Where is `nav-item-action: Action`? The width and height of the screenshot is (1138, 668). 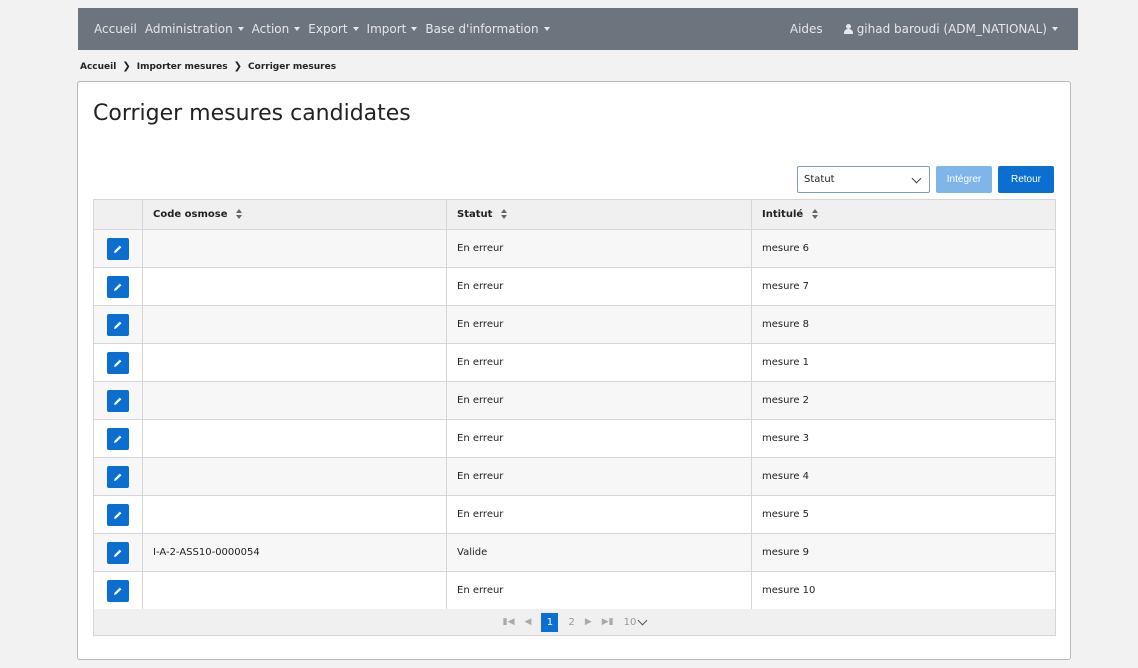 nav-item-action: Action is located at coordinates (276, 29).